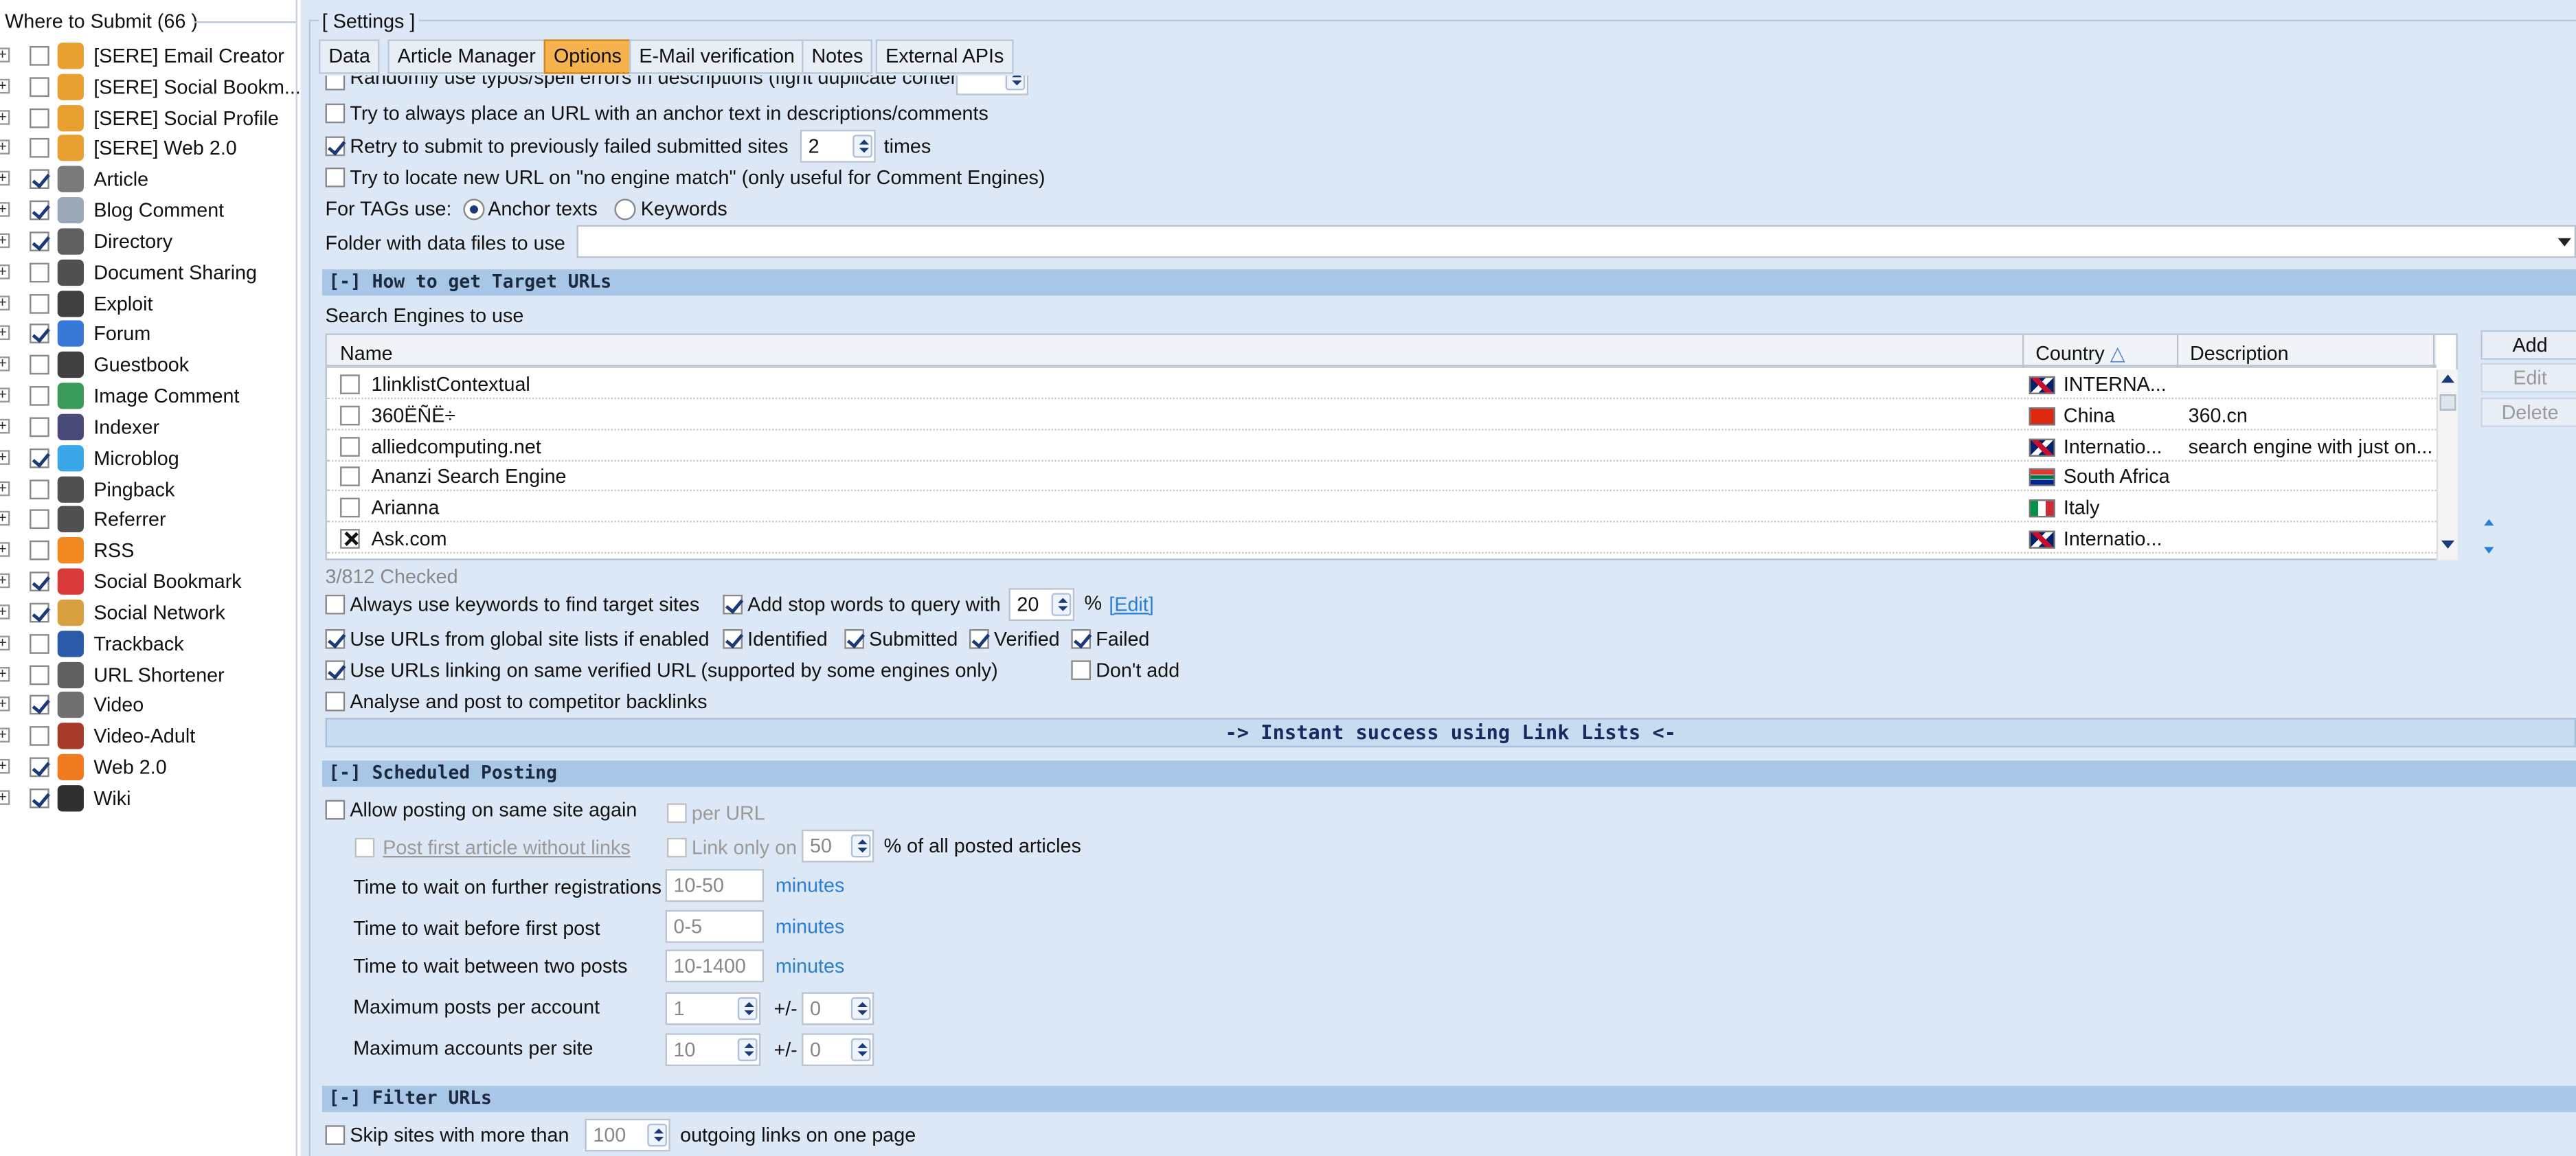 Image resolution: width=2576 pixels, height=1156 pixels. What do you see at coordinates (1381, 477) in the screenshot?
I see `engine-row: Ananzi Search Engine South Africa` at bounding box center [1381, 477].